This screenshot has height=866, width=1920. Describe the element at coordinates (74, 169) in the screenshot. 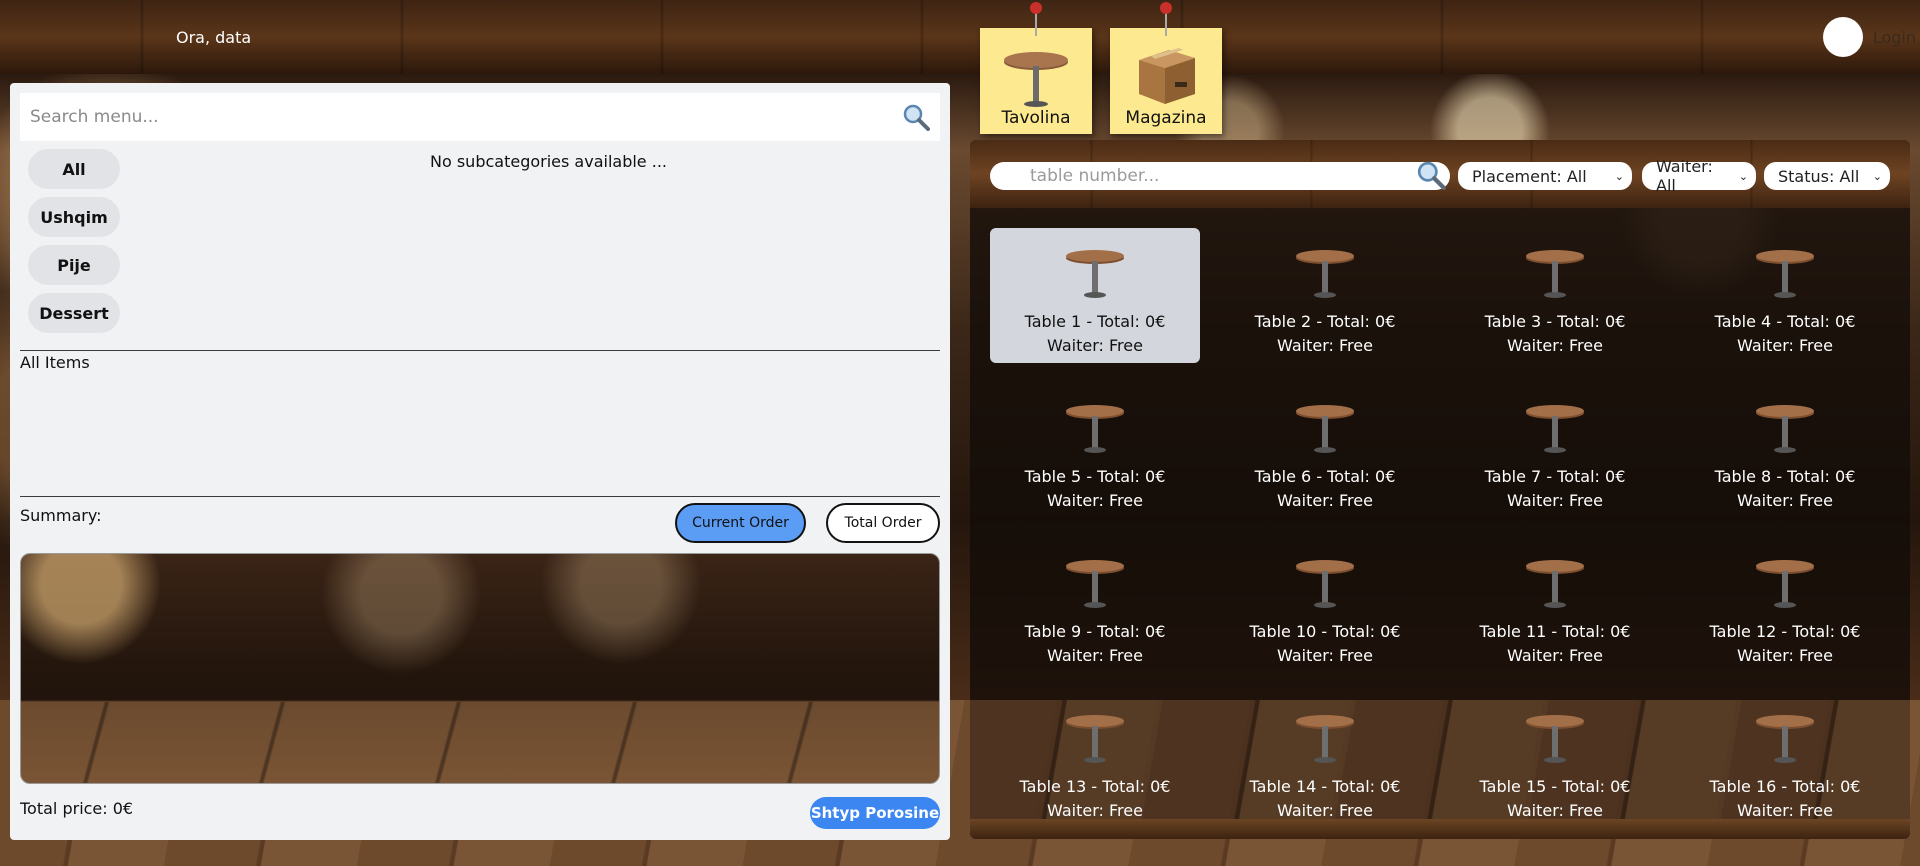

I see `category-all-button: All` at that location.